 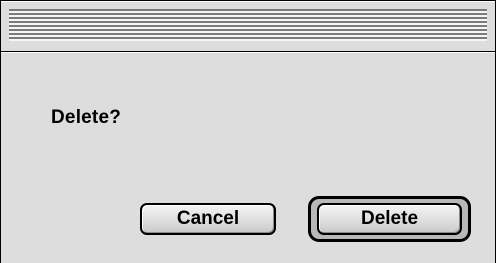 I want to click on cancel-button: Cancel, so click(x=208, y=219).